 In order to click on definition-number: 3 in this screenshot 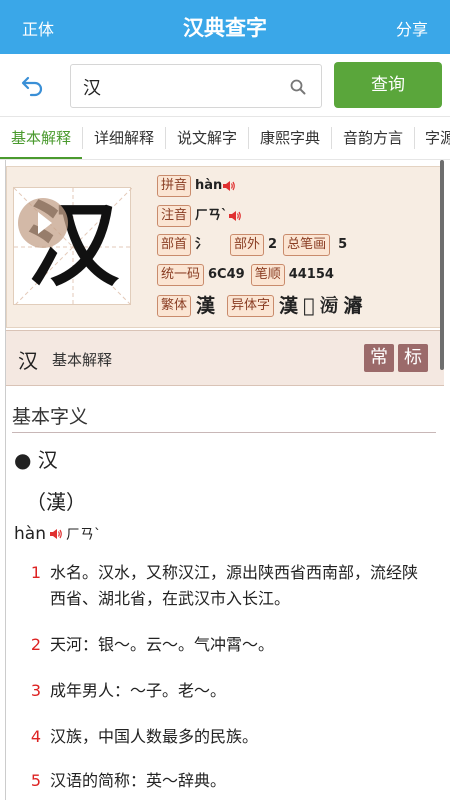, I will do `click(36, 690)`.